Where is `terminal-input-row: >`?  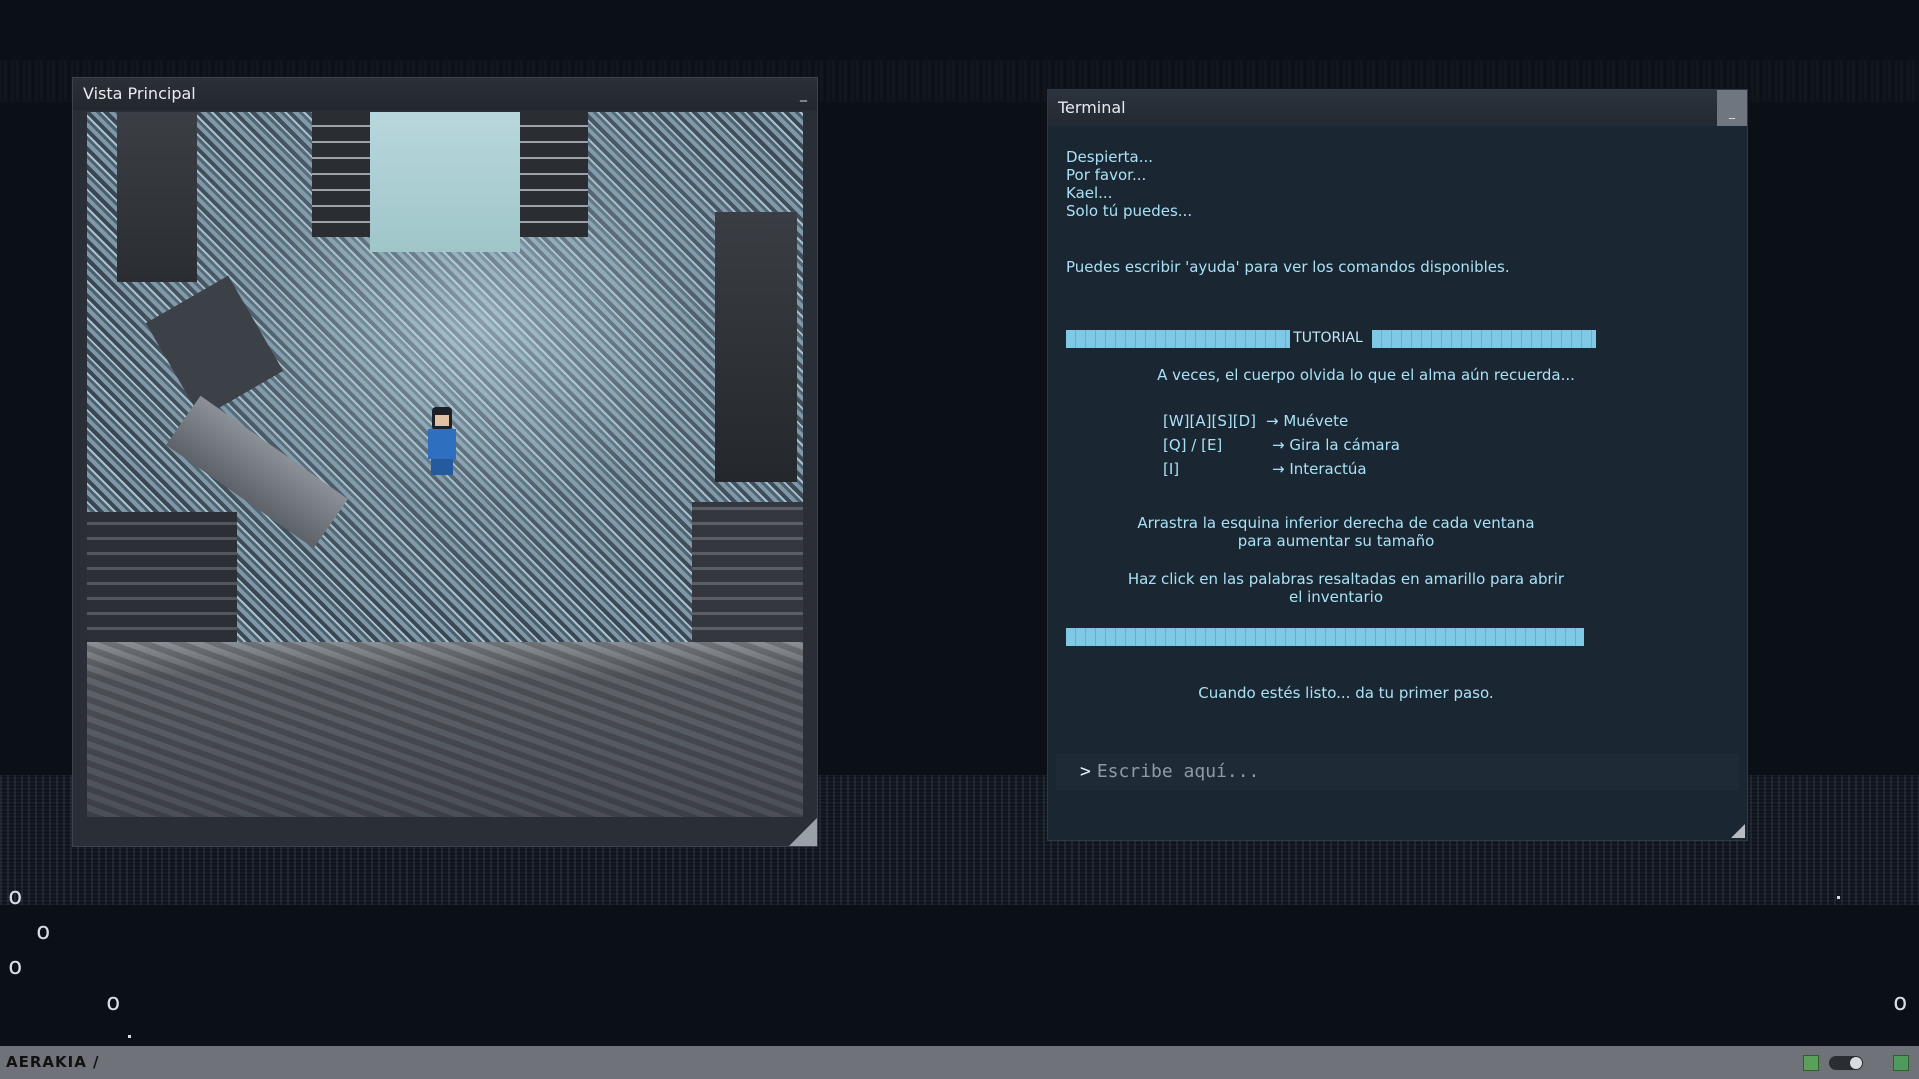 terminal-input-row: > is located at coordinates (1397, 772).